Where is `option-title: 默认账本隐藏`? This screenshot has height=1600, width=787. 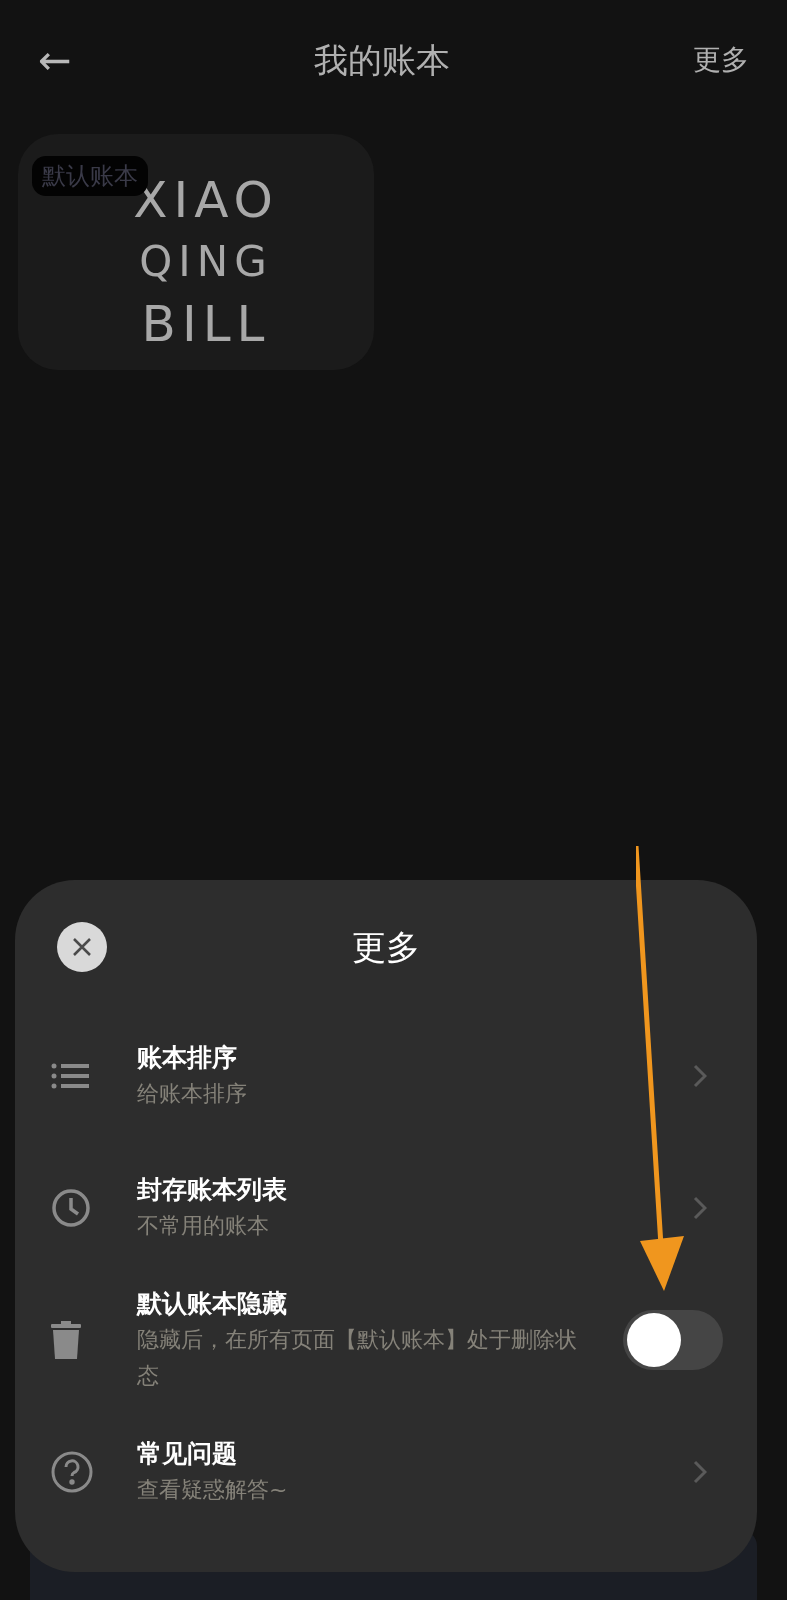 option-title: 默认账本隐藏 is located at coordinates (380, 1304).